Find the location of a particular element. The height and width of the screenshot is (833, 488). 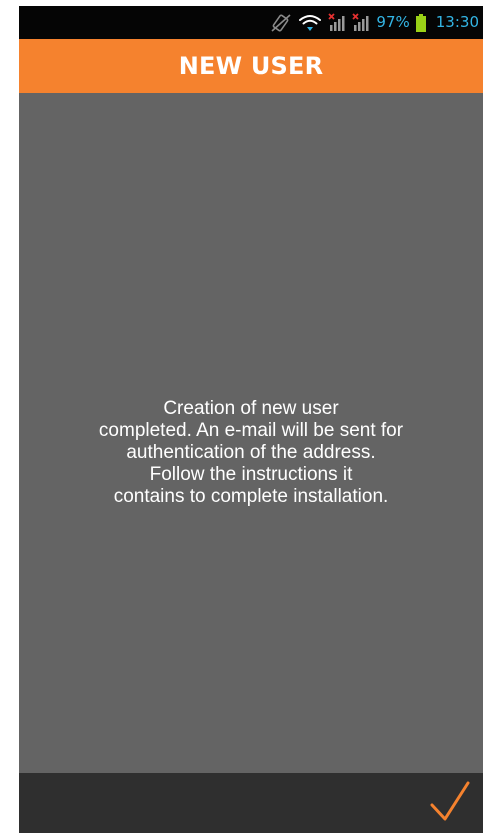

vibrate-icon is located at coordinates (281, 23).